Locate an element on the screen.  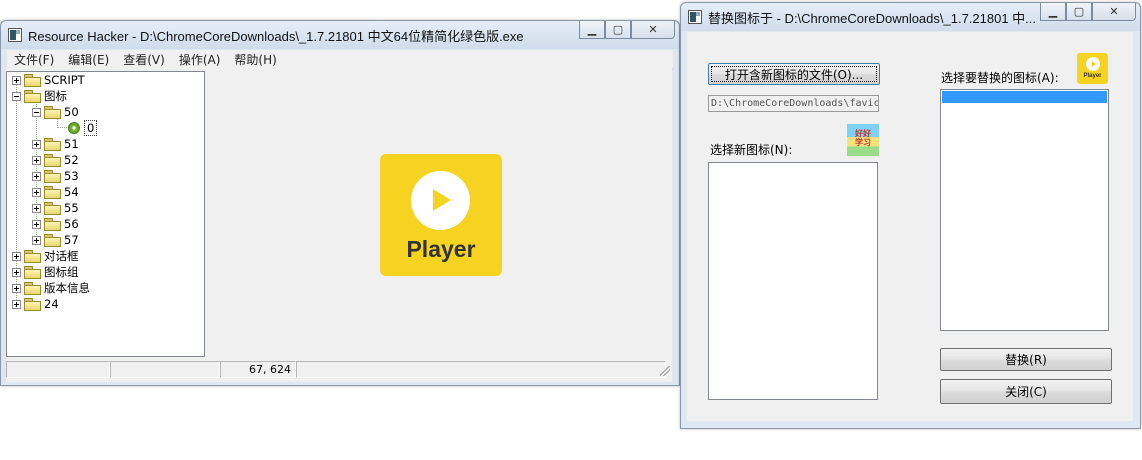
resource-hacker-app-icon is located at coordinates (15, 35).